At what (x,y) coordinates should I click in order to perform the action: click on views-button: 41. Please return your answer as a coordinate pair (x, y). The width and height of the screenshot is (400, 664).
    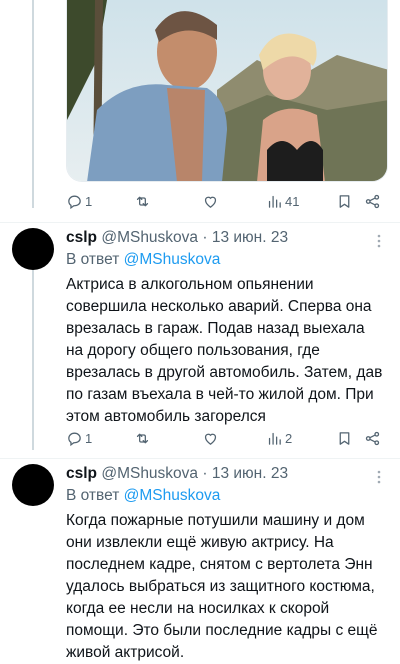
    Looking at the image, I should click on (282, 201).